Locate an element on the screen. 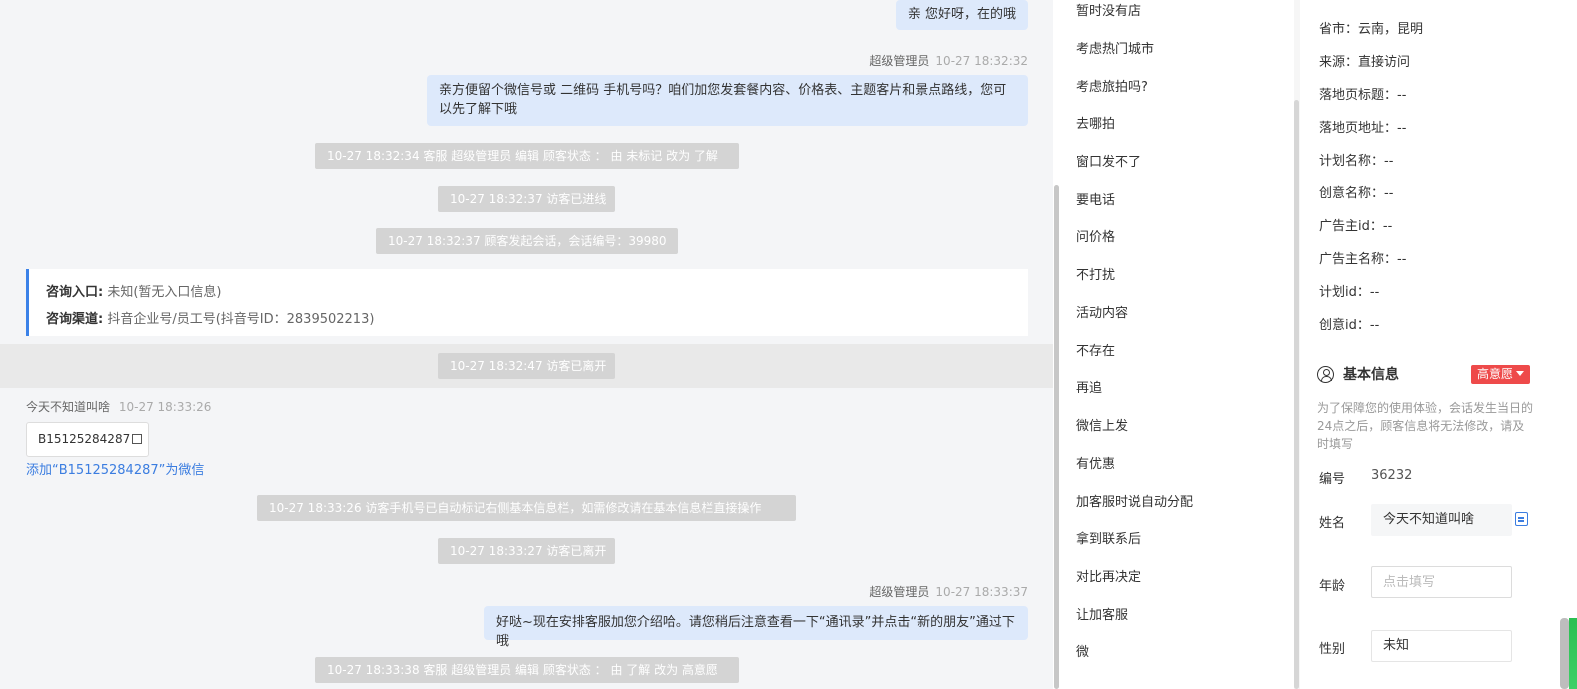 The width and height of the screenshot is (1577, 689). visitor-phone-text: B15125284287 is located at coordinates (84, 439).